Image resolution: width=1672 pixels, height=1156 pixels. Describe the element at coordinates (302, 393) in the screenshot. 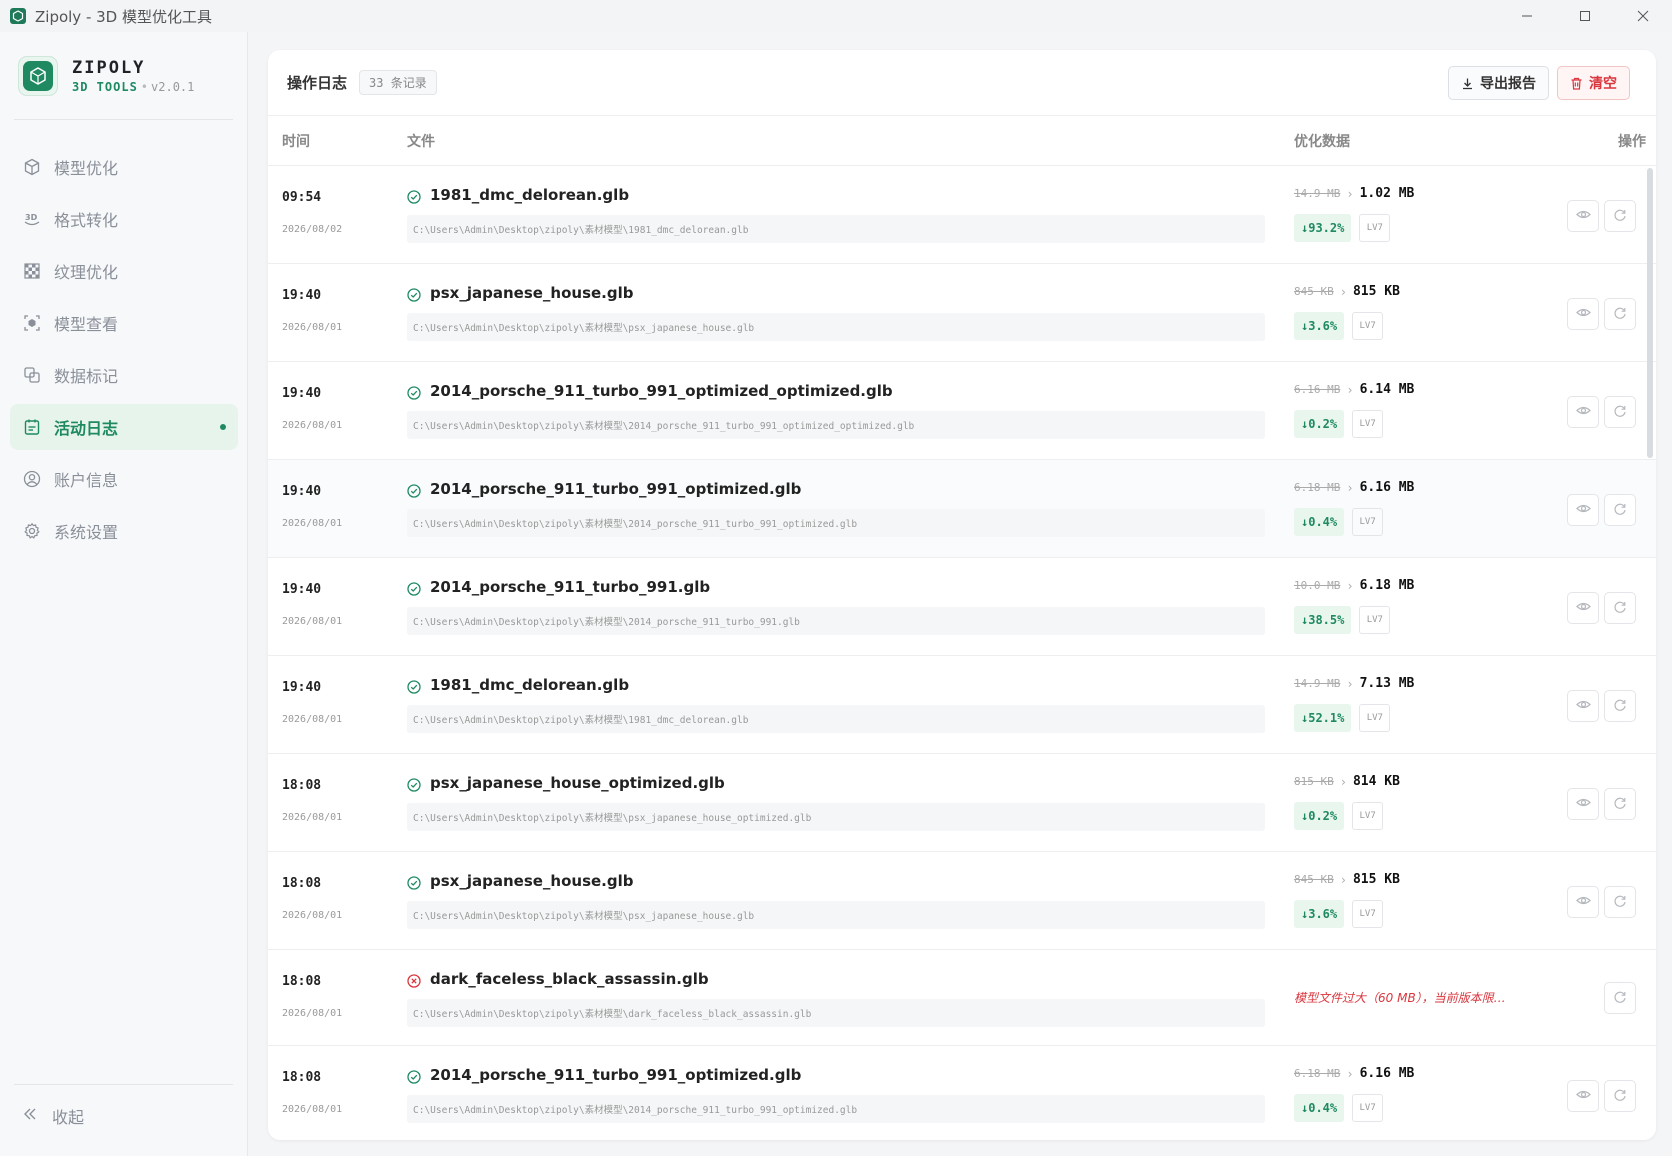

I see `row-time: 19:40` at that location.